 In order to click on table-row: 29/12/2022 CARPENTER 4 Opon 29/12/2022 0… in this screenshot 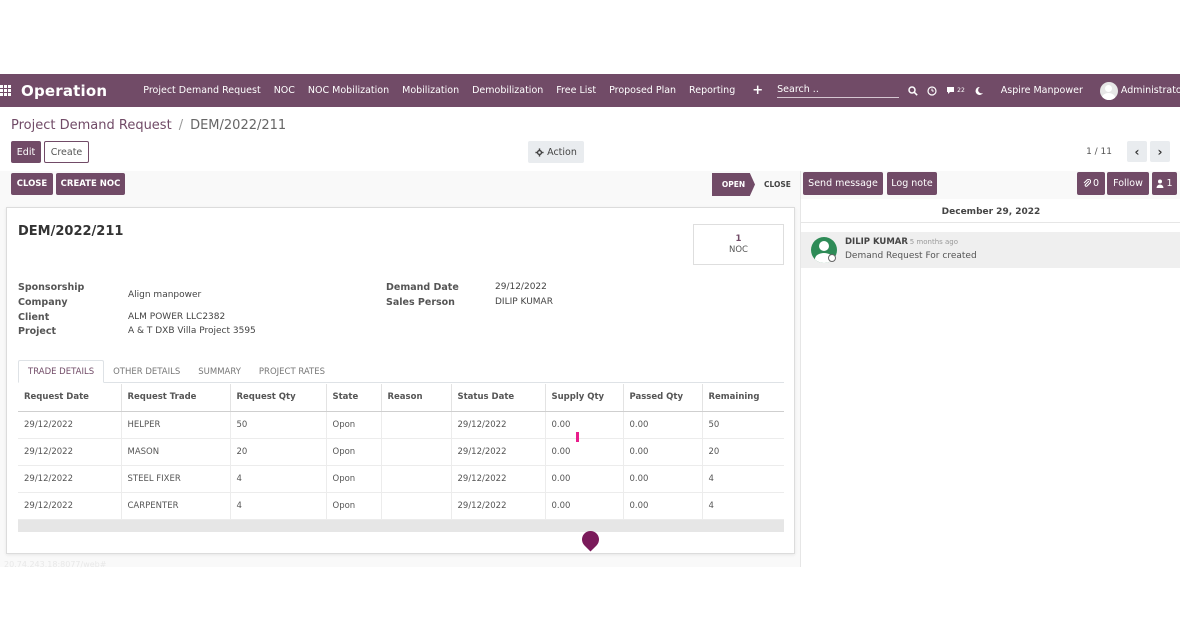, I will do `click(401, 506)`.